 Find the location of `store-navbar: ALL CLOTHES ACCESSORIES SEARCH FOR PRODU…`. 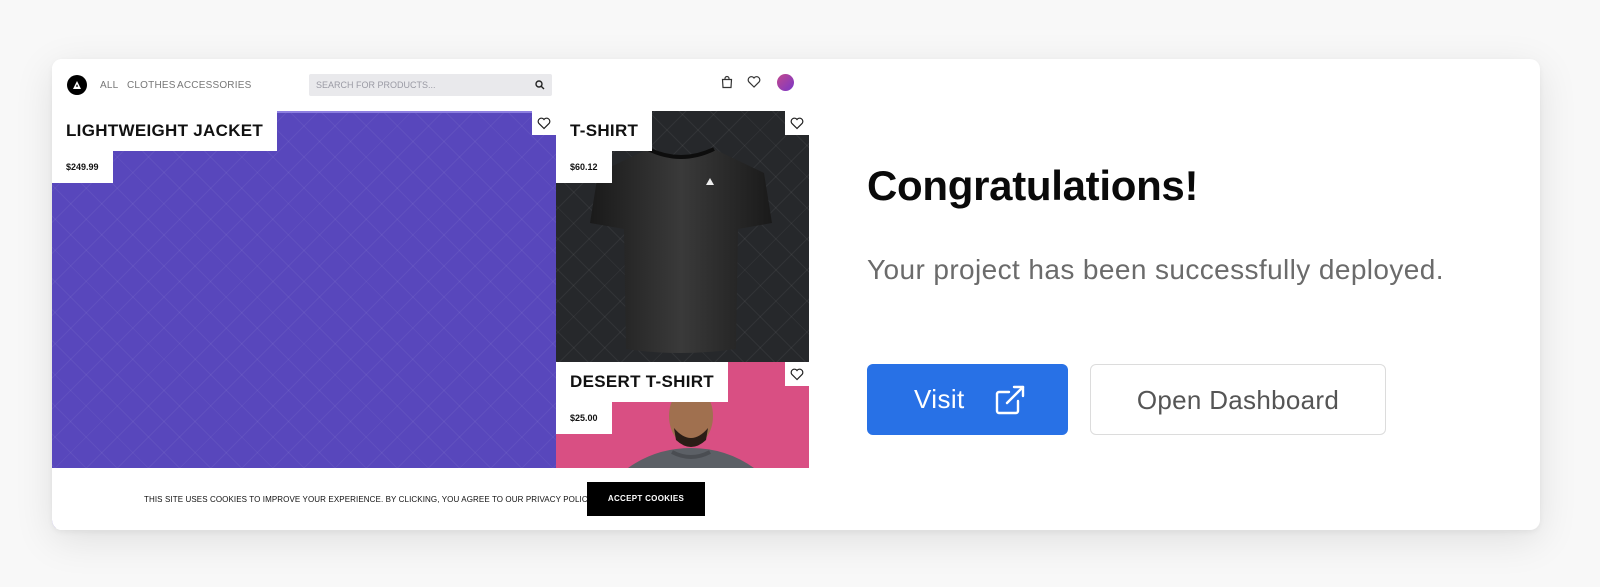

store-navbar: ALL CLOTHES ACCESSORIES SEARCH FOR PRODU… is located at coordinates (430, 85).